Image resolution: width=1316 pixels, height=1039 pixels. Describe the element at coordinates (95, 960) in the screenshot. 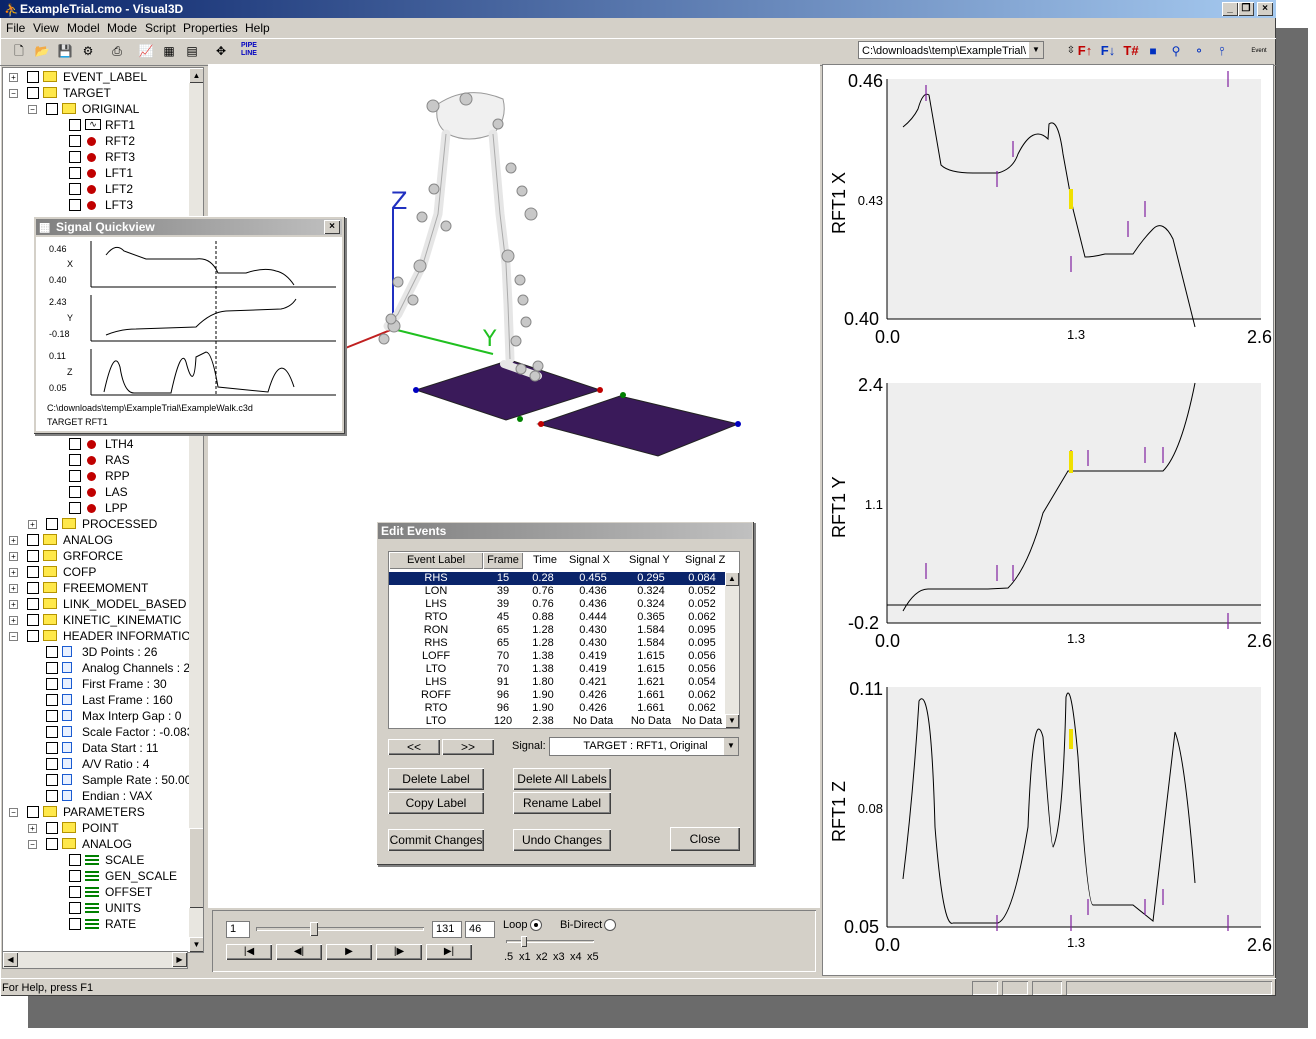

I see `tree-hscrollbar: ◀ ▶` at that location.